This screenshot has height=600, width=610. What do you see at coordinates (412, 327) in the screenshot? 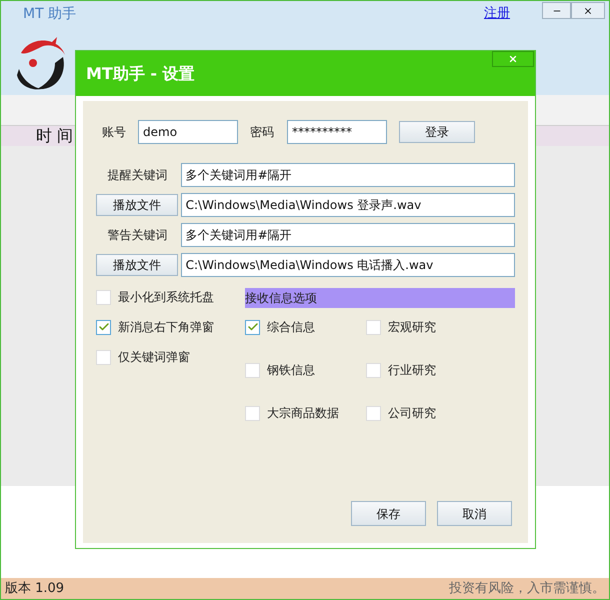
I see `checkbox-label: 宏观研究` at bounding box center [412, 327].